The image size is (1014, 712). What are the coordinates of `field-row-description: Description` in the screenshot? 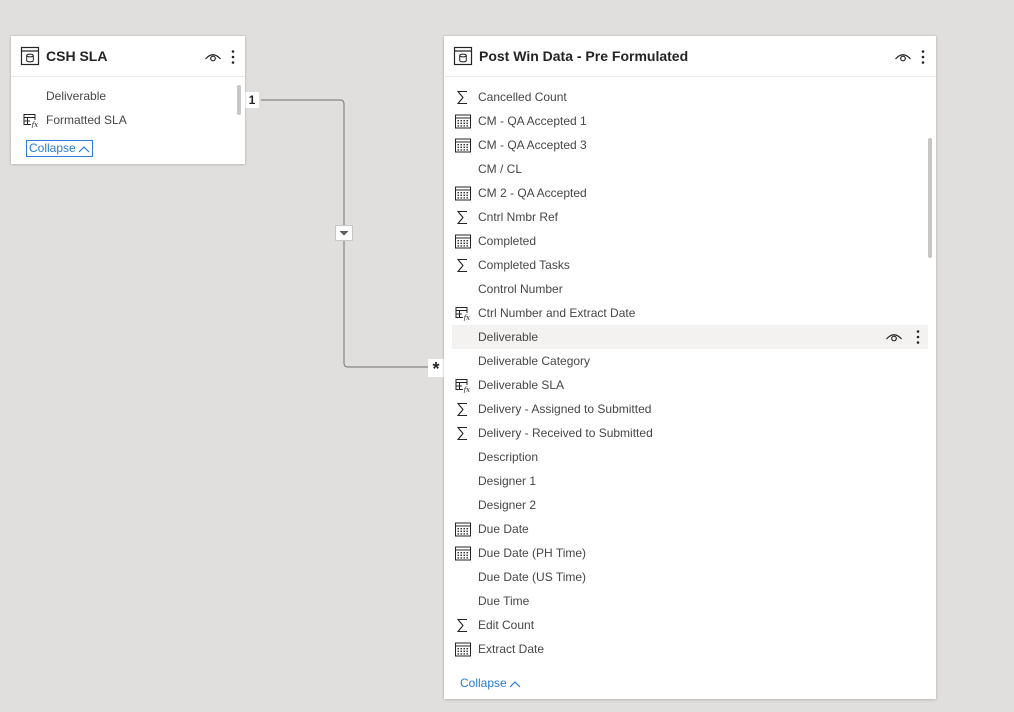 It's located at (690, 457).